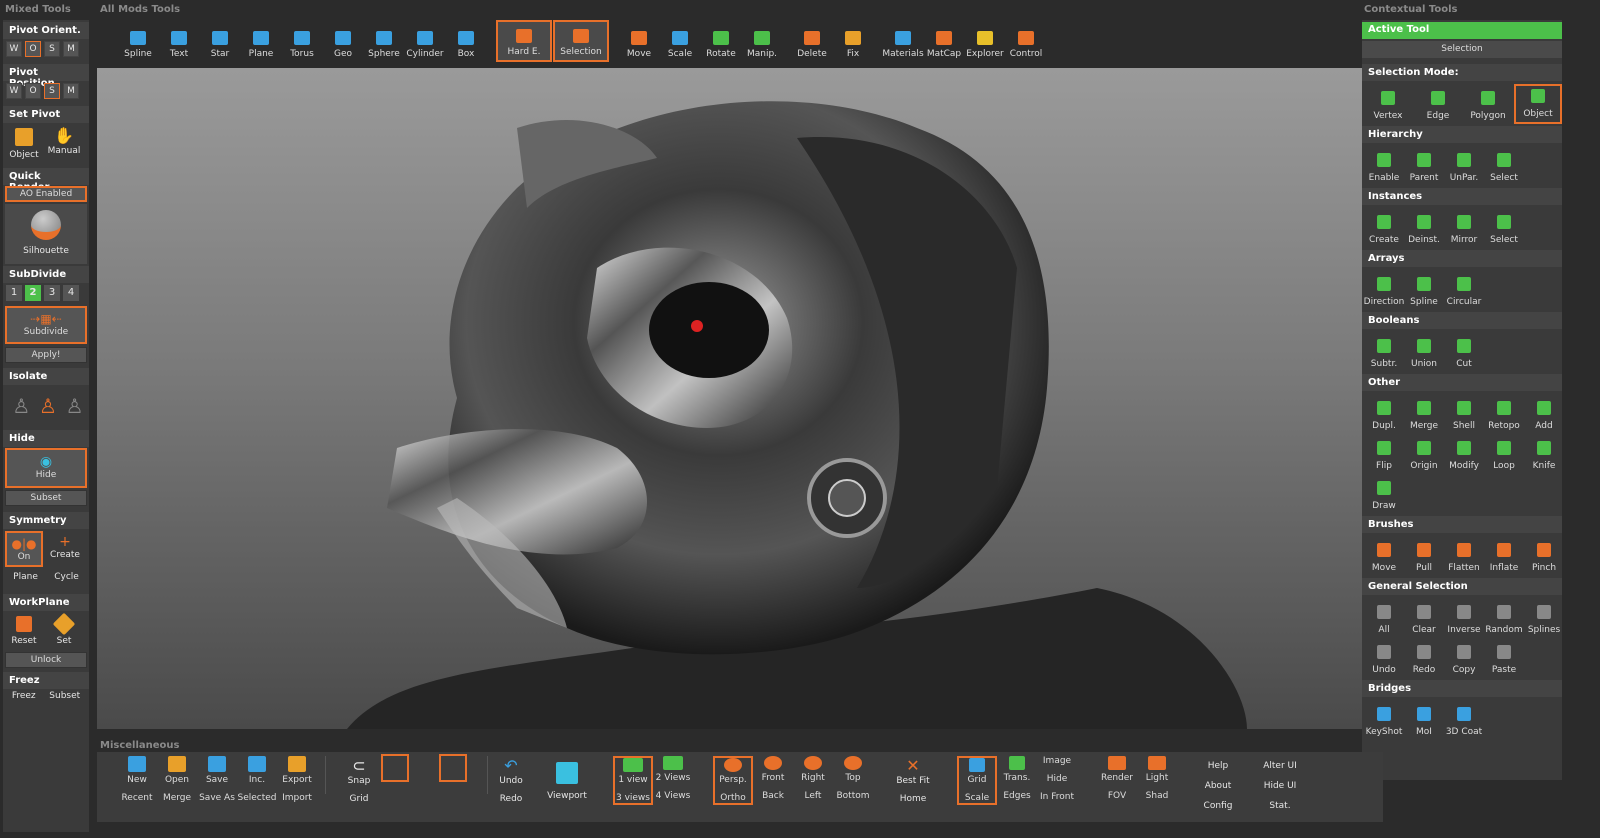 This screenshot has height=838, width=1600. What do you see at coordinates (71, 49) in the screenshot?
I see `pivot-orient-opt-m: M` at bounding box center [71, 49].